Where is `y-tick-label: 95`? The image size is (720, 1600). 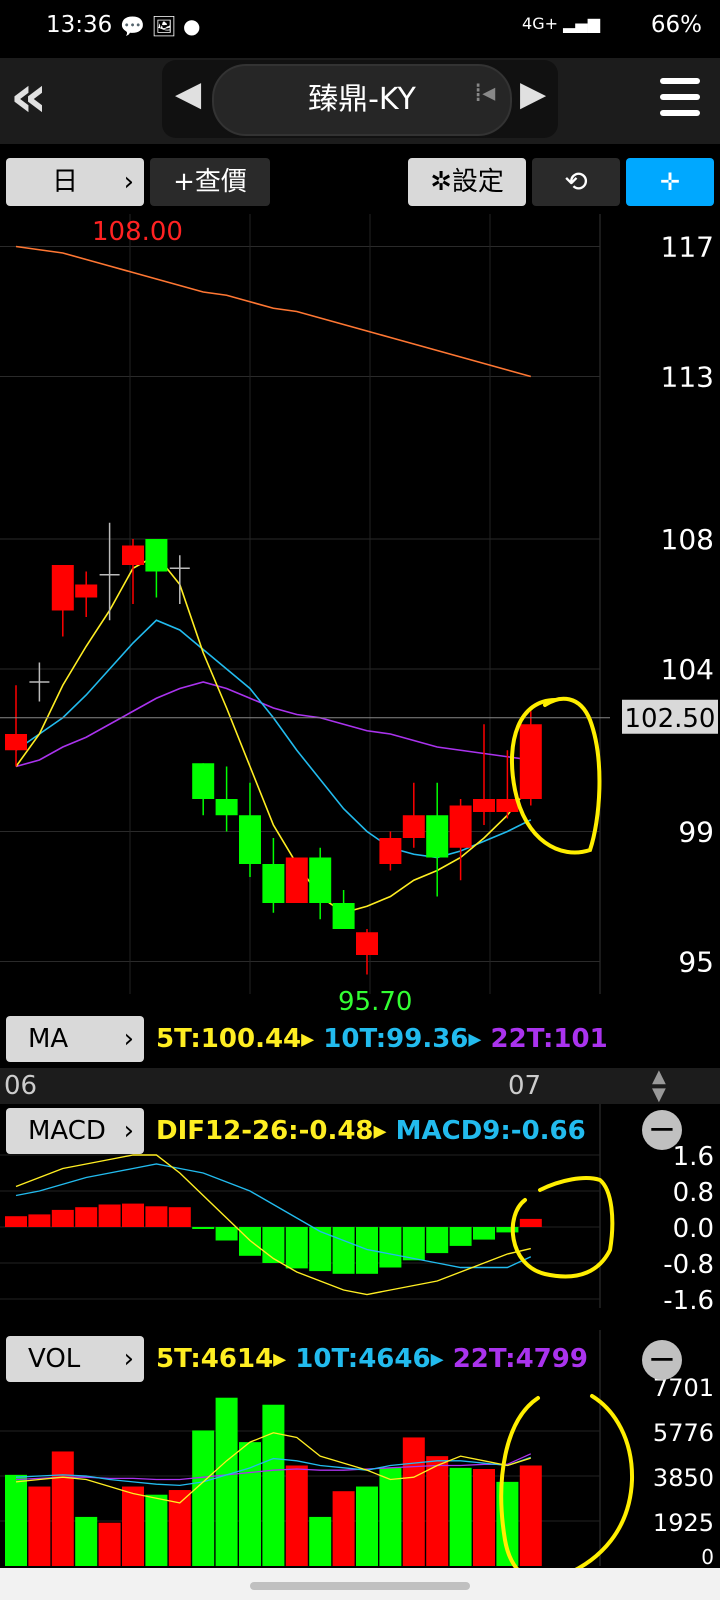
y-tick-label: 95 is located at coordinates (696, 962).